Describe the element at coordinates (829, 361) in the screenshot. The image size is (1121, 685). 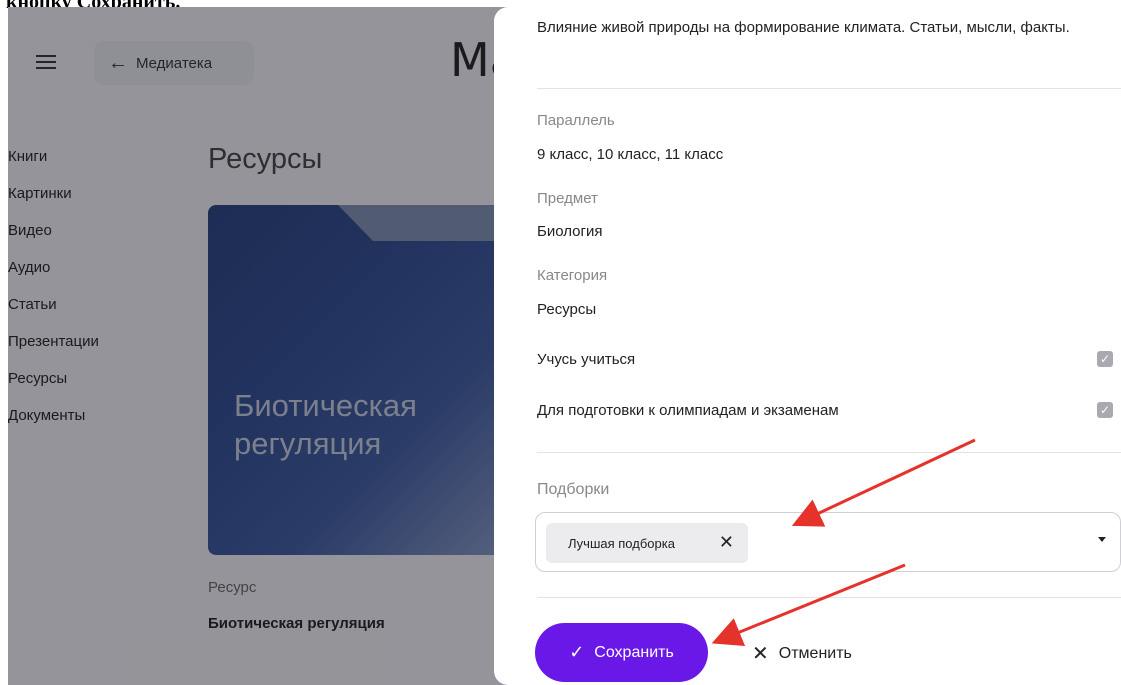
I see `check-row-learning: Учусь учиться ✓` at that location.